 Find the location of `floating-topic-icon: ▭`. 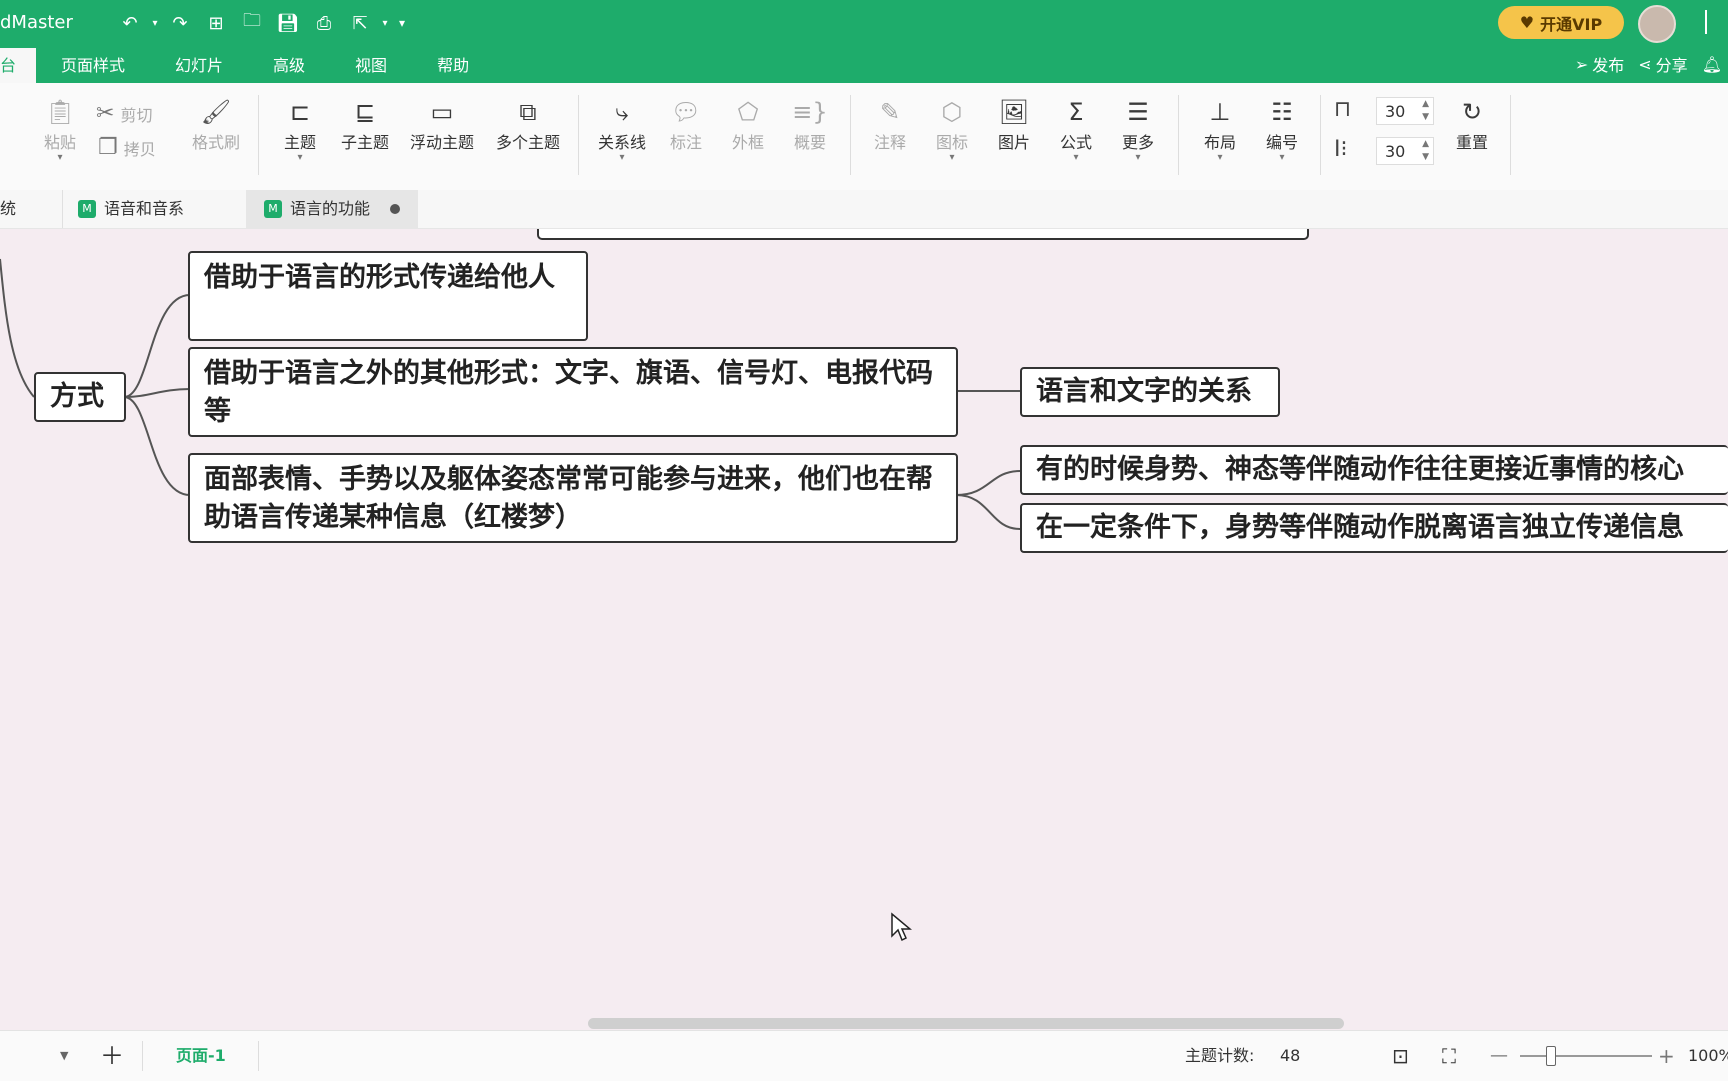

floating-topic-icon: ▭ is located at coordinates (442, 112).